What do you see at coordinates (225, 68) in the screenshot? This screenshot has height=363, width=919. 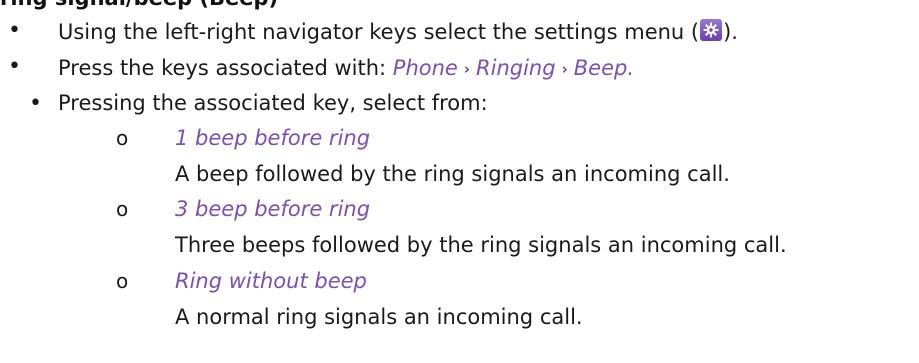 I see `instruction-2-text: Press the keys associated with:` at bounding box center [225, 68].